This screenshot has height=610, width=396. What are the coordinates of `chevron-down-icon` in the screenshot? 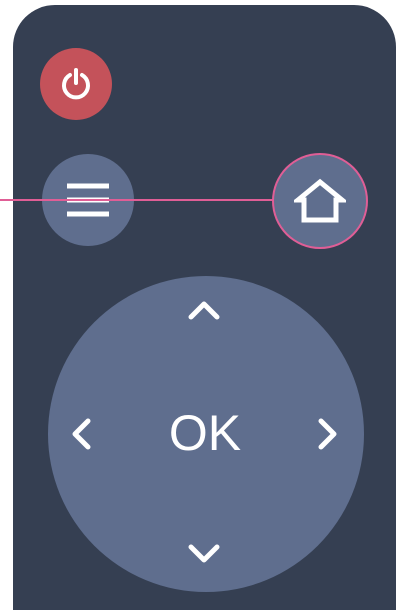 It's located at (204, 554).